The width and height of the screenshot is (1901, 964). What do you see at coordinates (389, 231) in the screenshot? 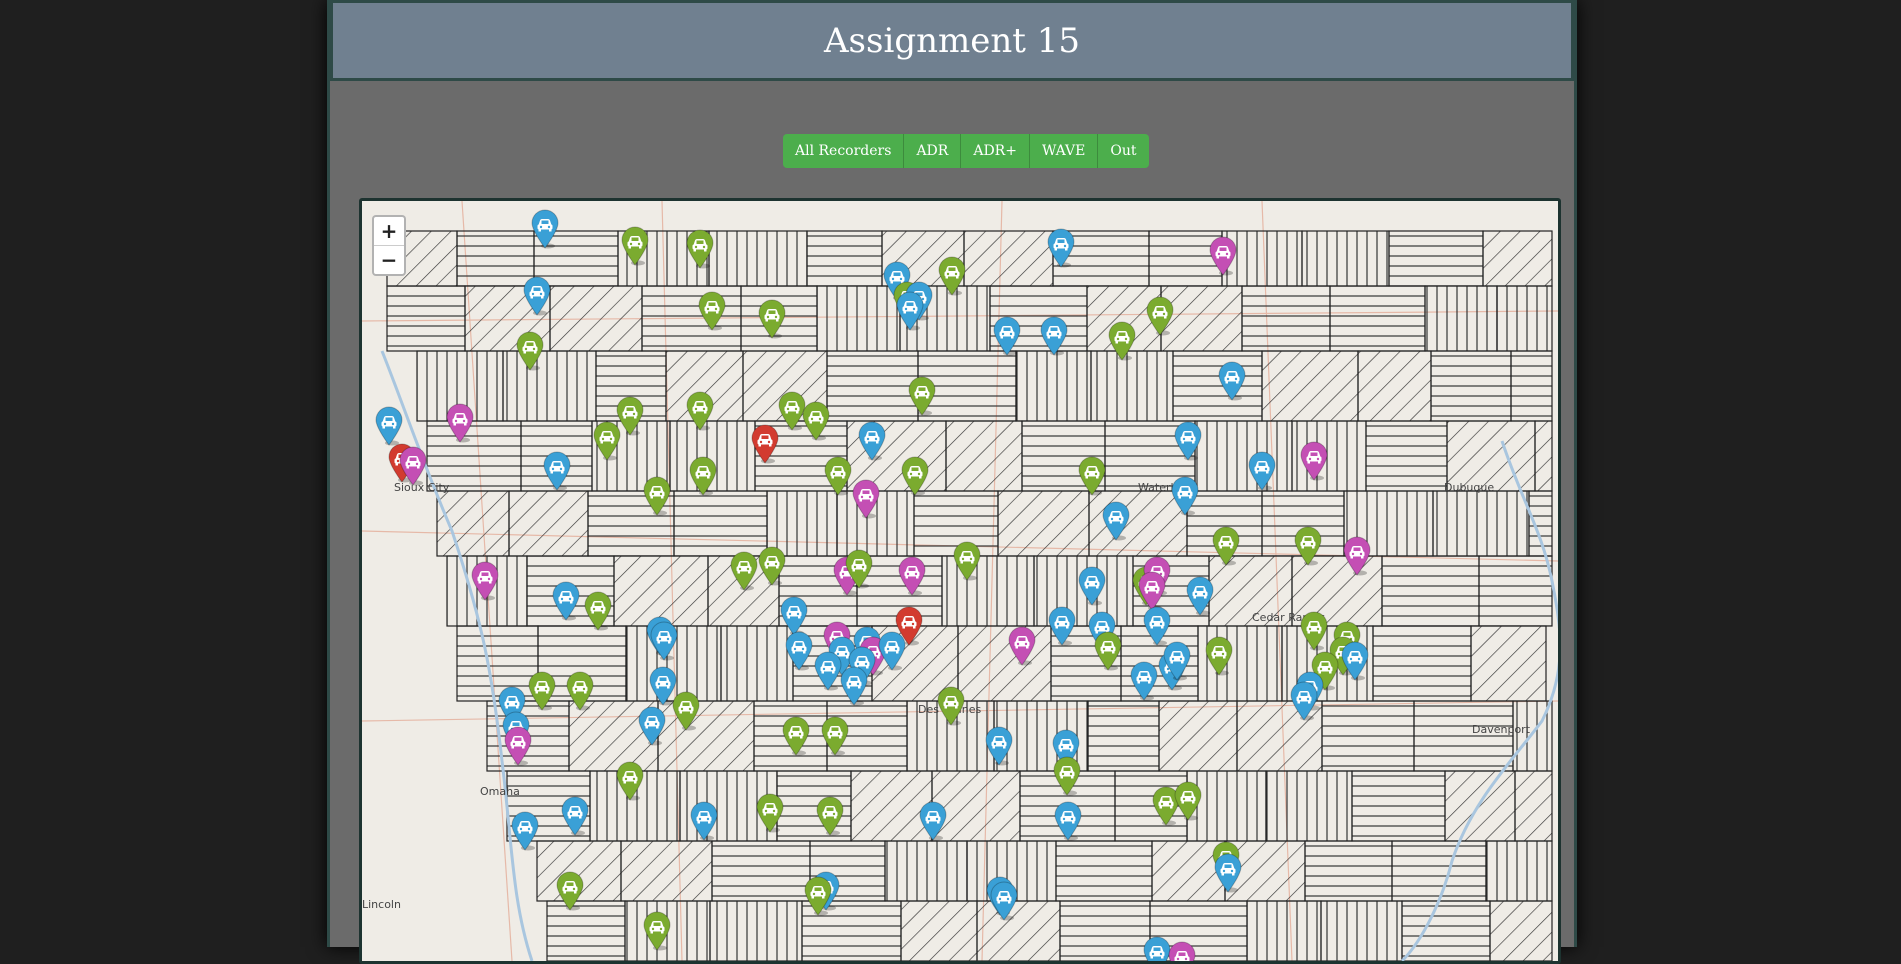
I see `zoom-in-button: +` at bounding box center [389, 231].